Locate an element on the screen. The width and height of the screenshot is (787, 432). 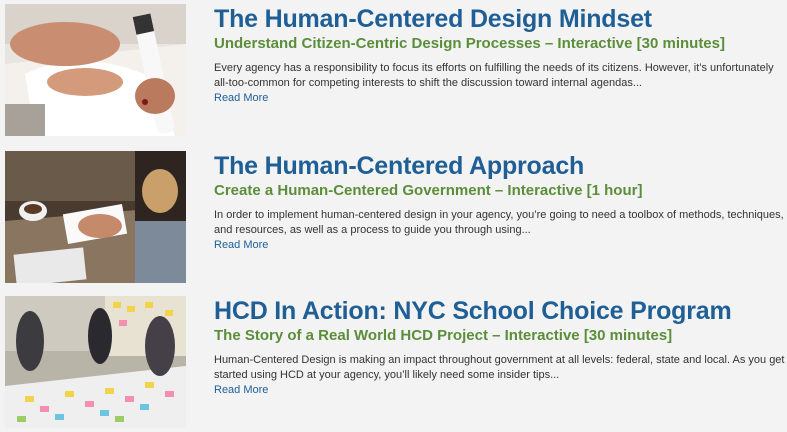
article-title: The Human-Centered Design Mindset is located at coordinates (499, 19).